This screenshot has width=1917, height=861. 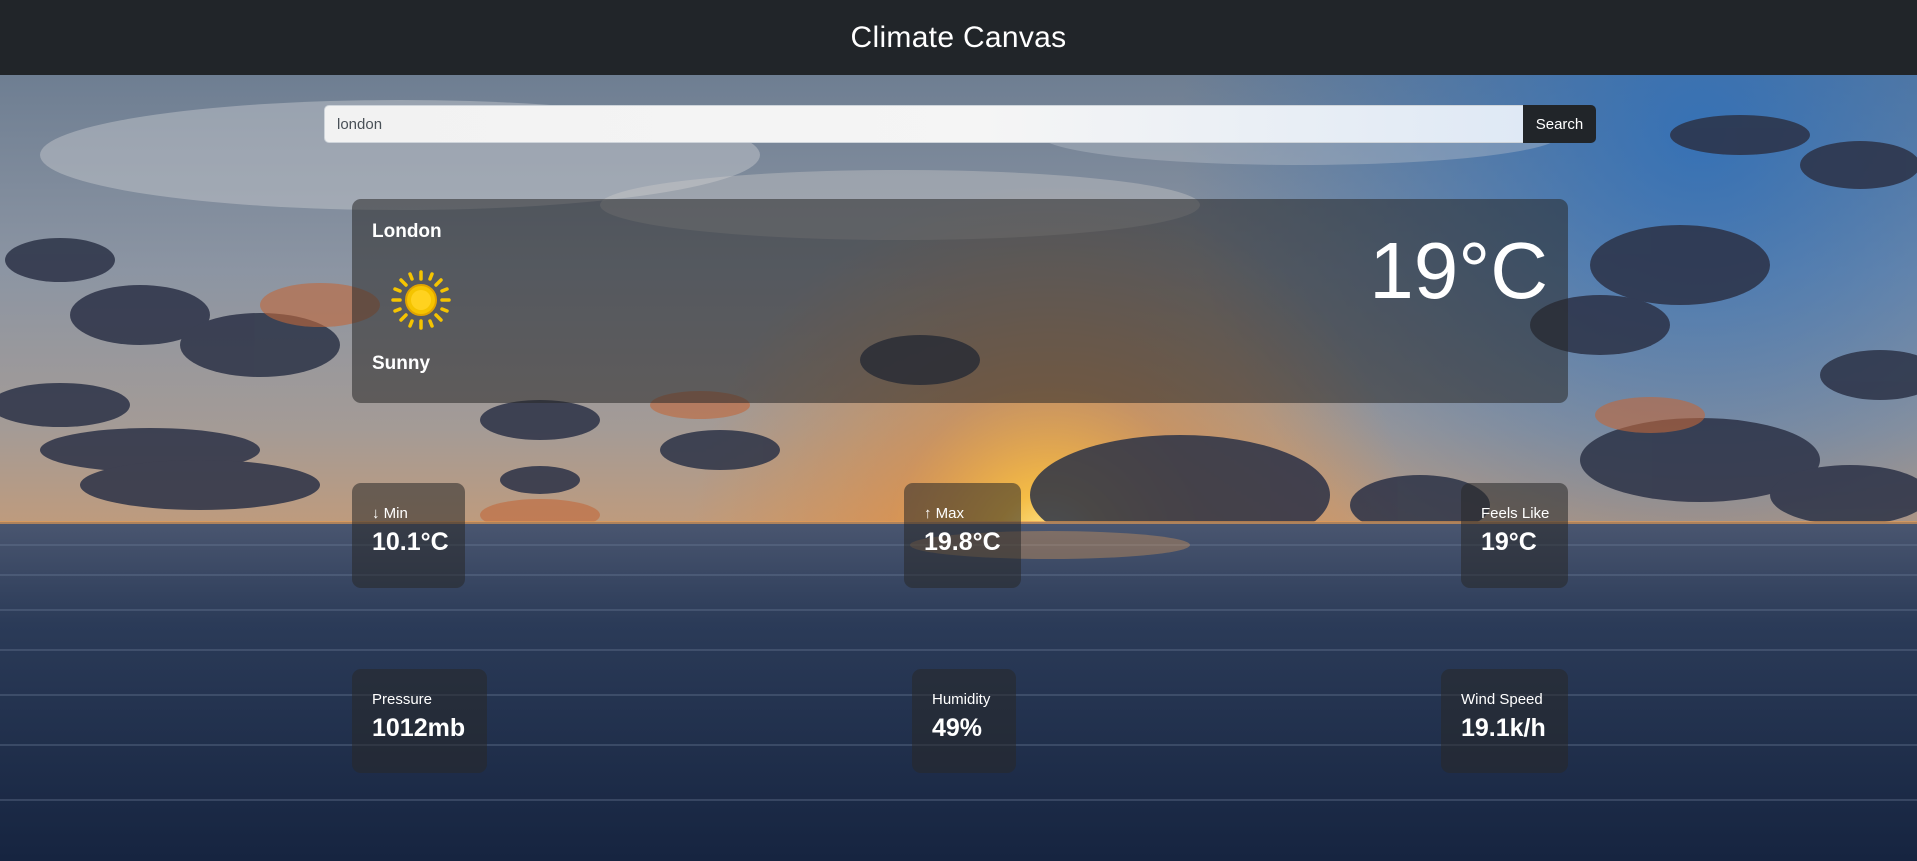 I want to click on max-temp-label: ↑ Max, so click(x=944, y=513).